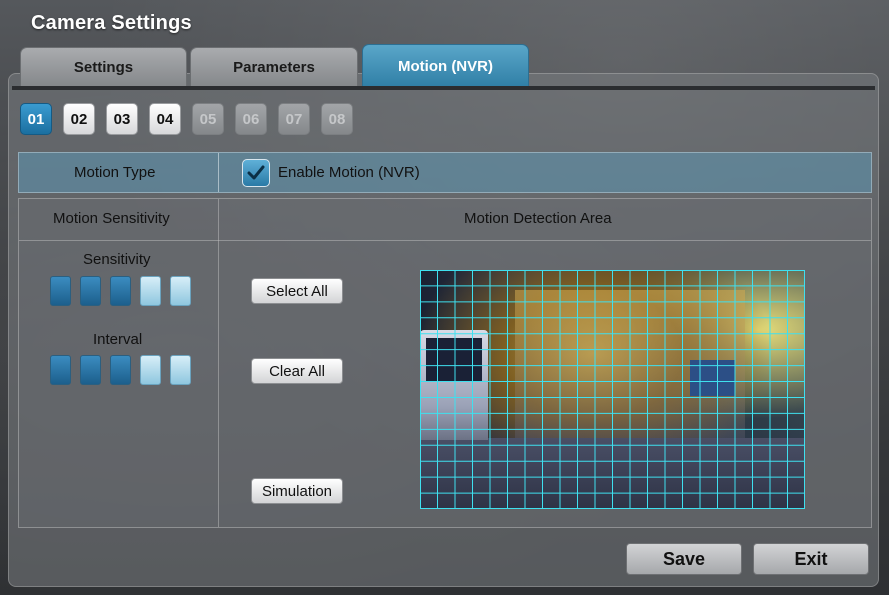 The image size is (889, 595). I want to click on channel-button-01: 01, so click(36, 119).